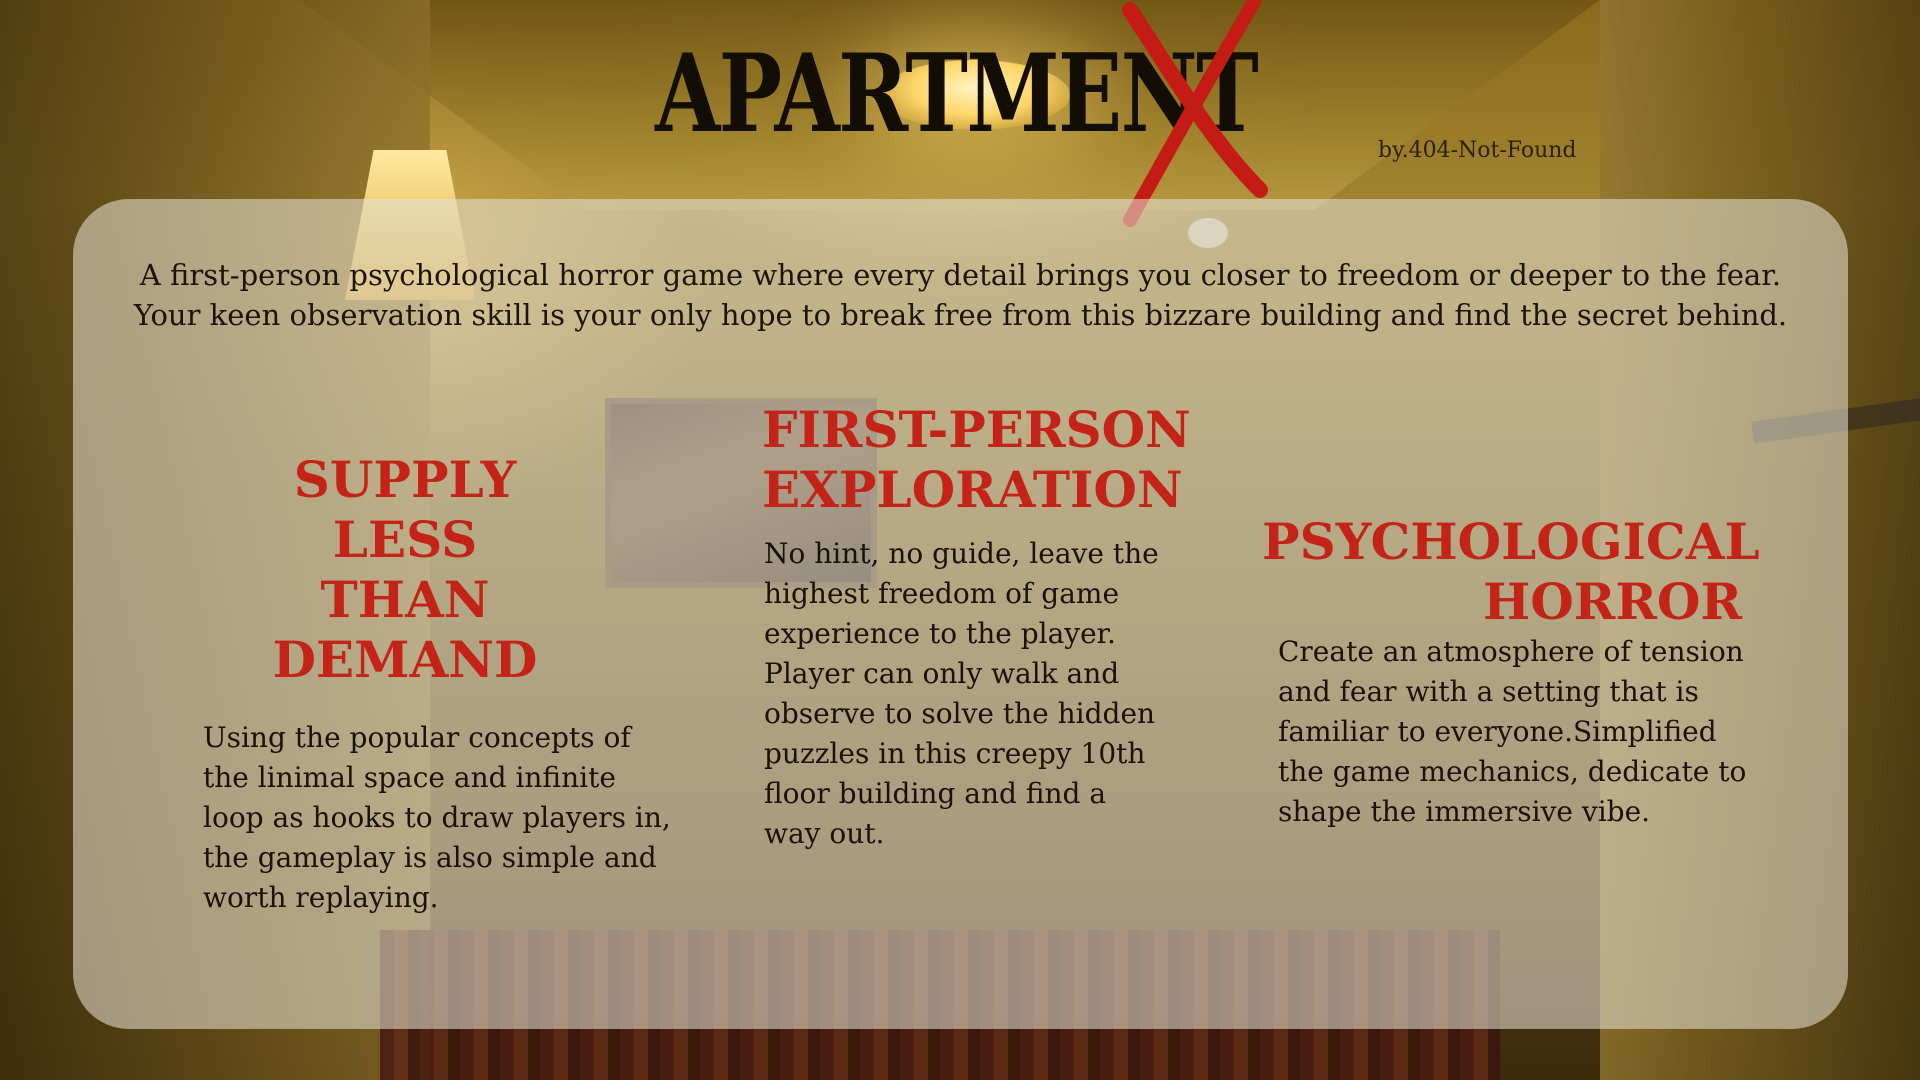 This screenshot has width=1920, height=1080. Describe the element at coordinates (960, 713) in the screenshot. I see `feature-body-line: observe to solve the hidden` at that location.